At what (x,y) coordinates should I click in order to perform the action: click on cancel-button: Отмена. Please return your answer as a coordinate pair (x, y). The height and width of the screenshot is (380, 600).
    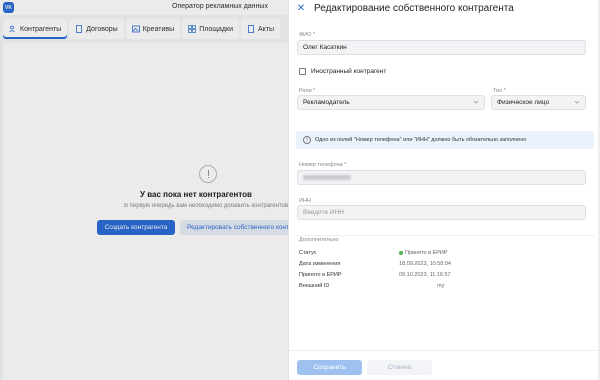
    Looking at the image, I should click on (399, 367).